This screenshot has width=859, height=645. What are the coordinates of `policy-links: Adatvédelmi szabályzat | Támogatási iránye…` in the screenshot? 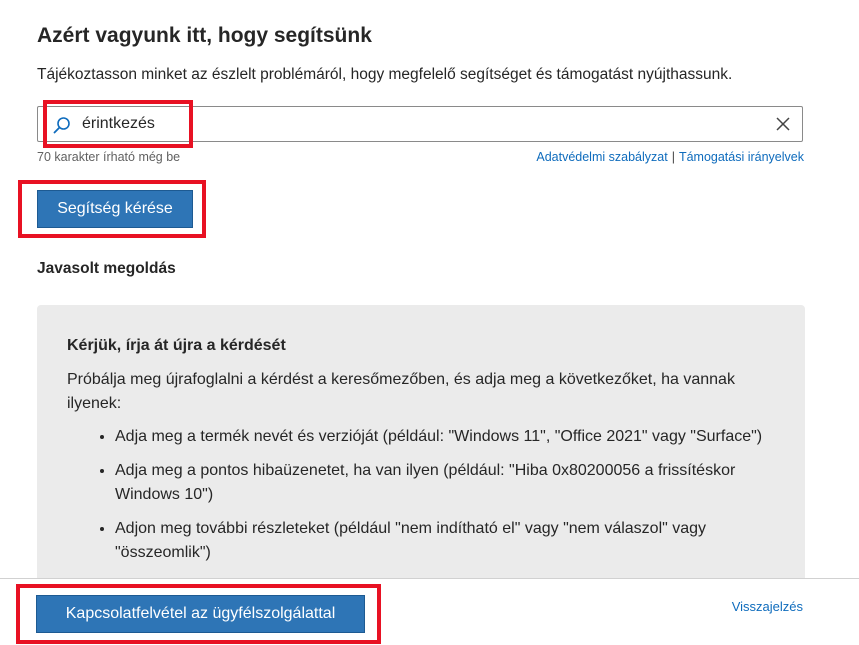 It's located at (670, 157).